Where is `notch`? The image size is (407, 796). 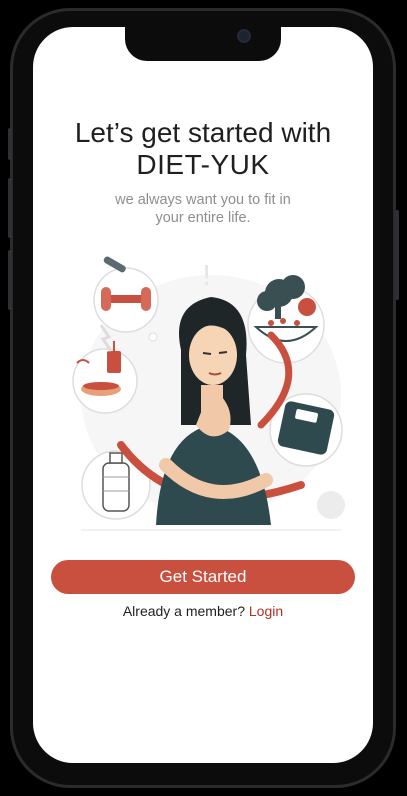 notch is located at coordinates (203, 44).